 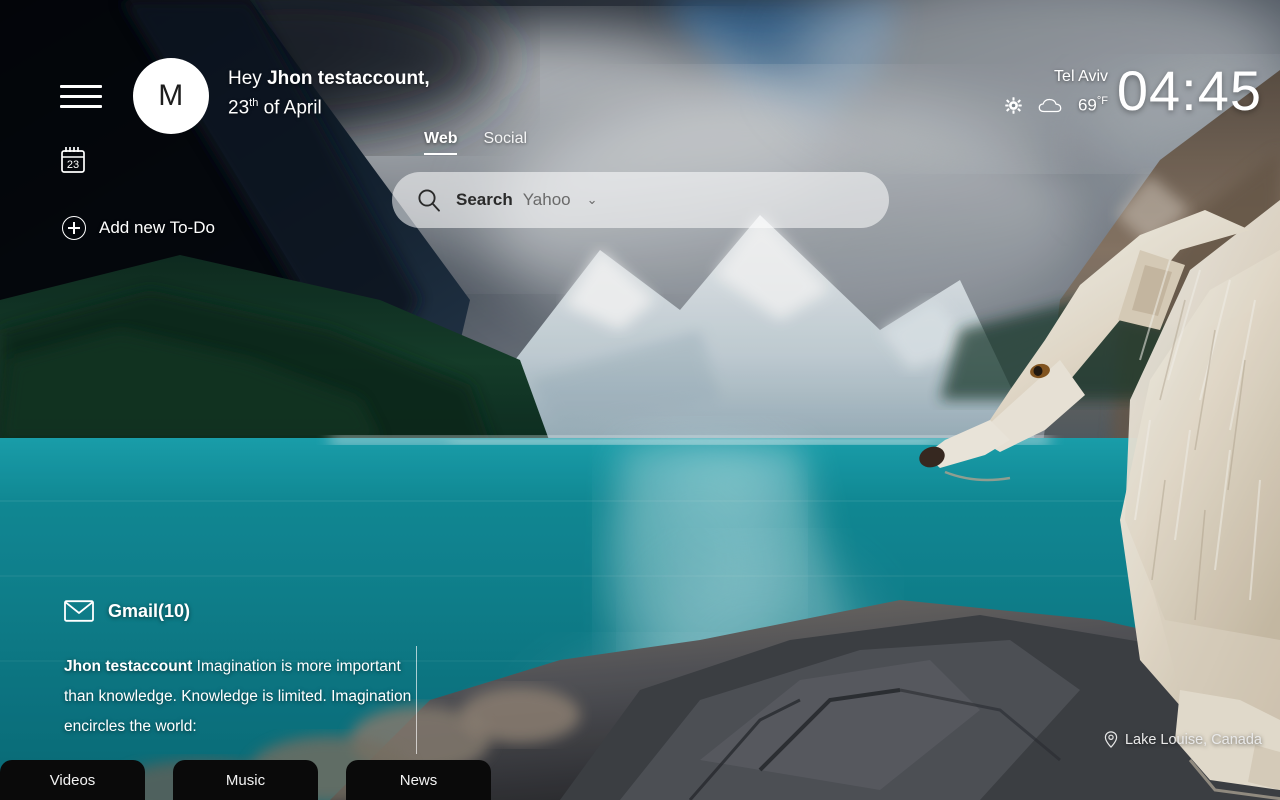 I want to click on temp-value: 69, so click(x=1087, y=105).